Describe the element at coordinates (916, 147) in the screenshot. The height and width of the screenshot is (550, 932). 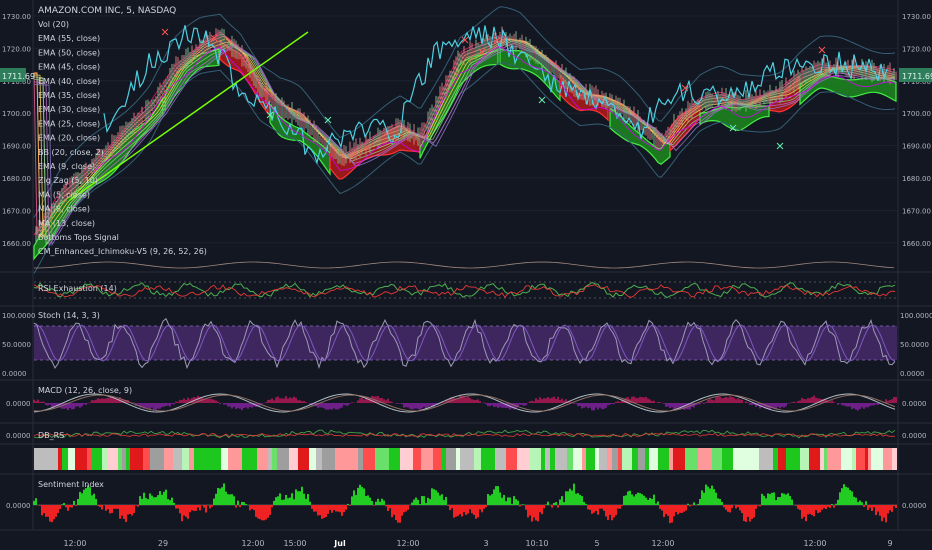
I see `price-tick-label: 1690.00` at that location.